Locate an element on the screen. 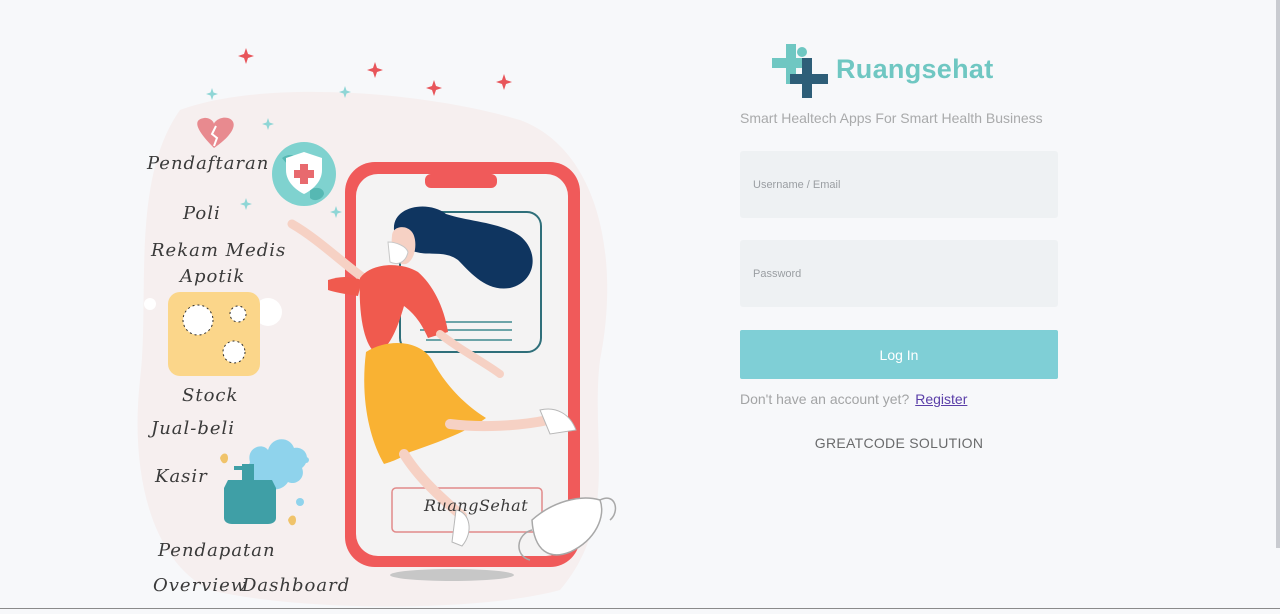 Image resolution: width=1280 pixels, height=614 pixels. illustration-label-stock: Stock is located at coordinates (210, 395).